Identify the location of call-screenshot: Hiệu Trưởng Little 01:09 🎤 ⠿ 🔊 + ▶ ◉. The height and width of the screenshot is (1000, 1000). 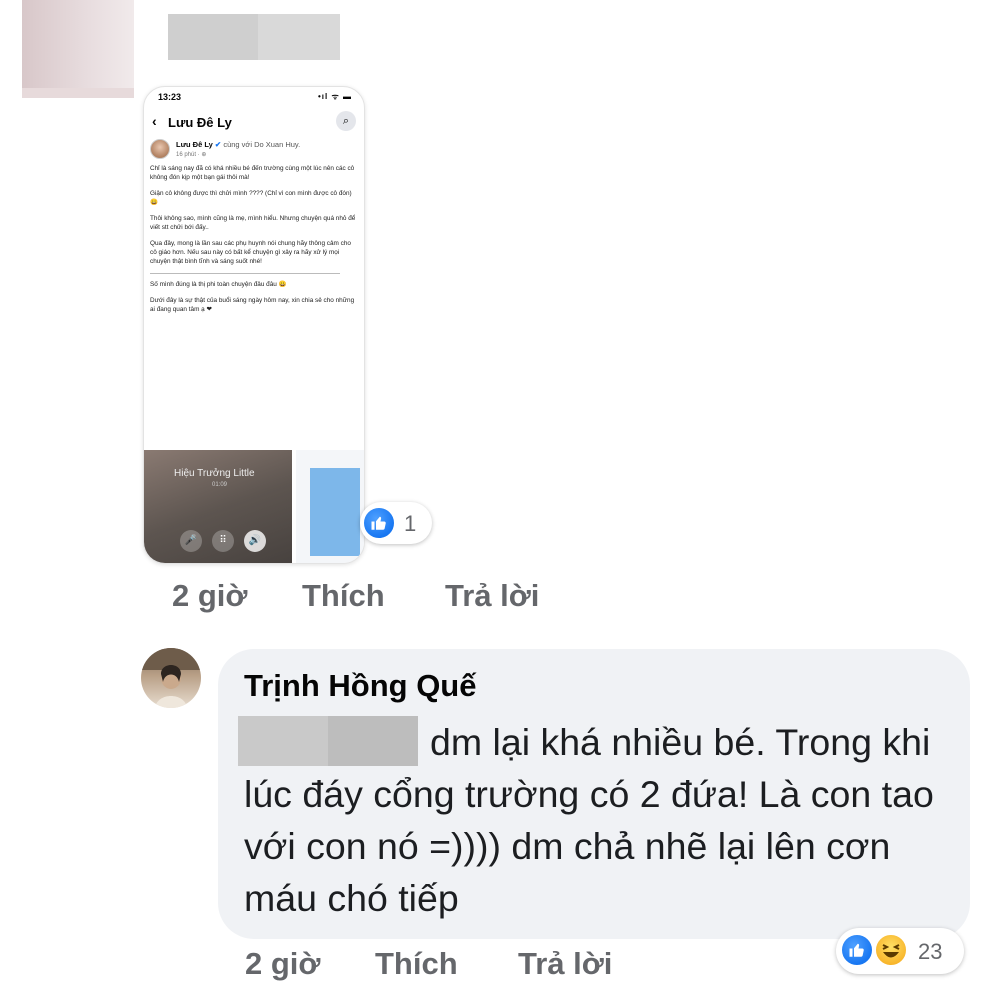
(218, 506).